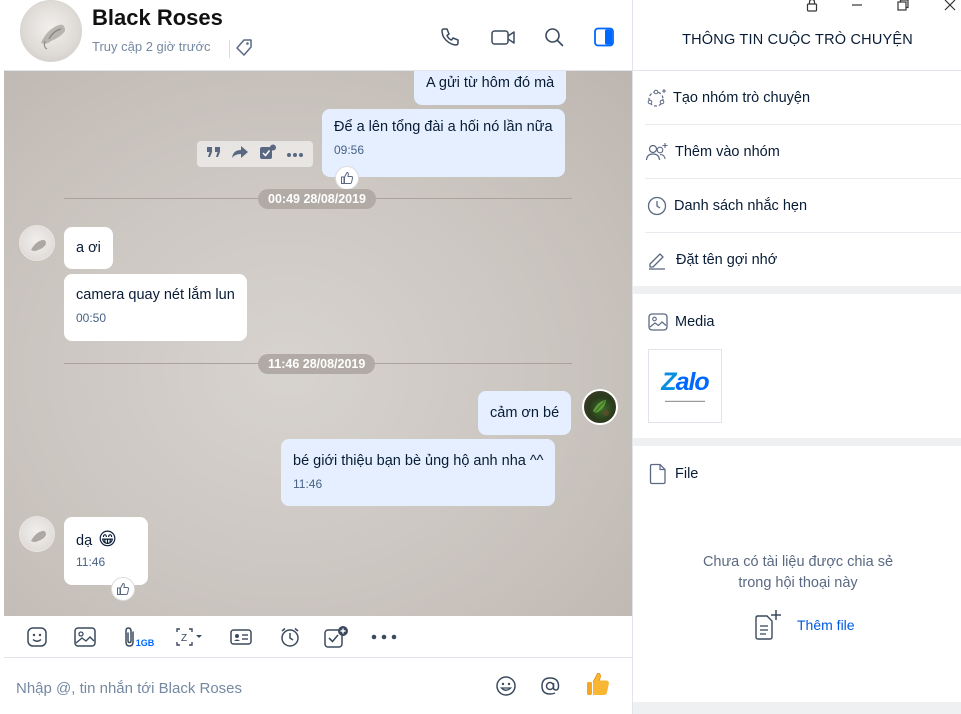  Describe the element at coordinates (742, 97) in the screenshot. I see `menu-label: Tạo nhóm trò chuyện` at that location.